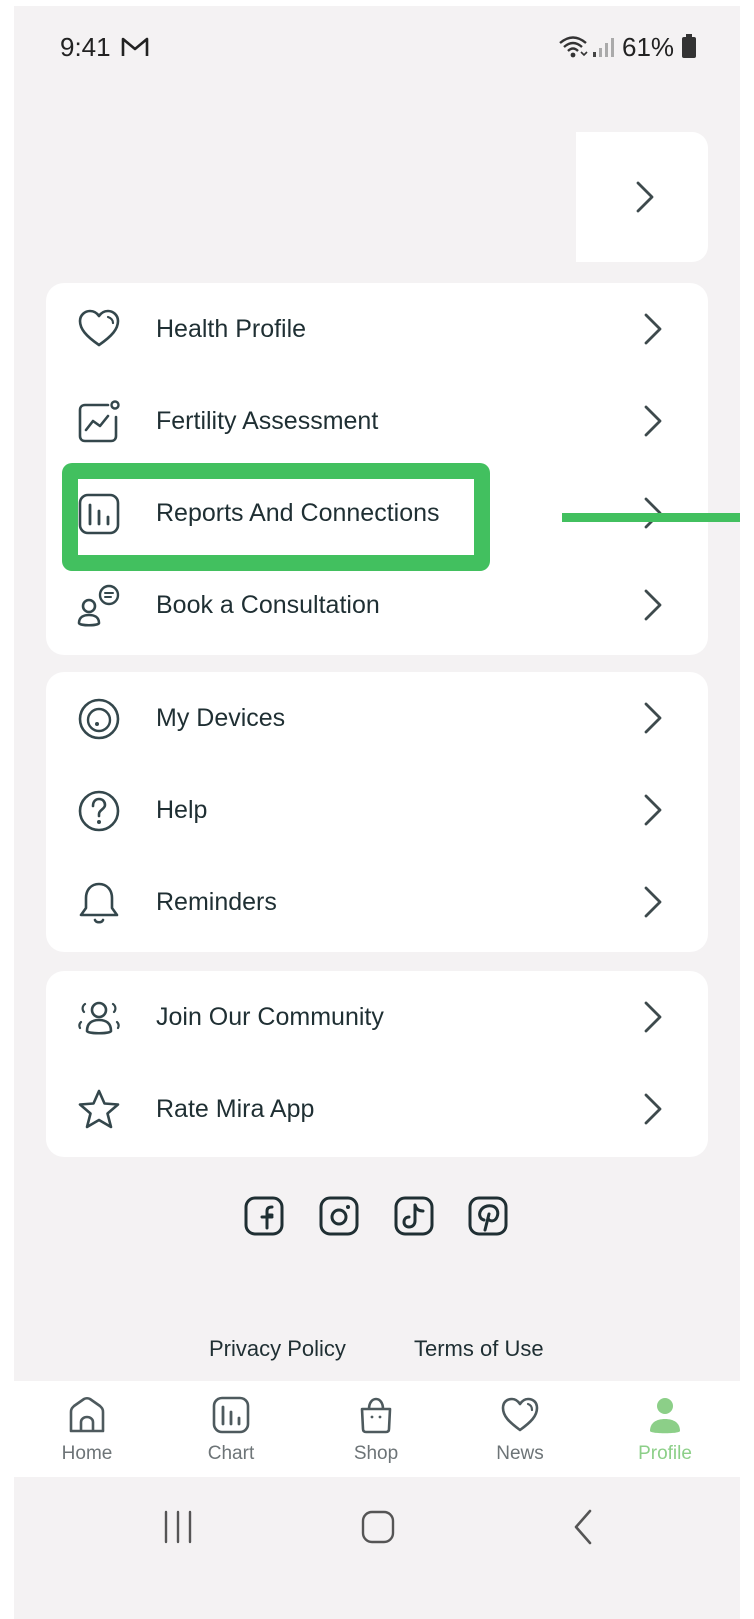  Describe the element at coordinates (270, 1017) in the screenshot. I see `menu-item-label: Join Our Community` at that location.